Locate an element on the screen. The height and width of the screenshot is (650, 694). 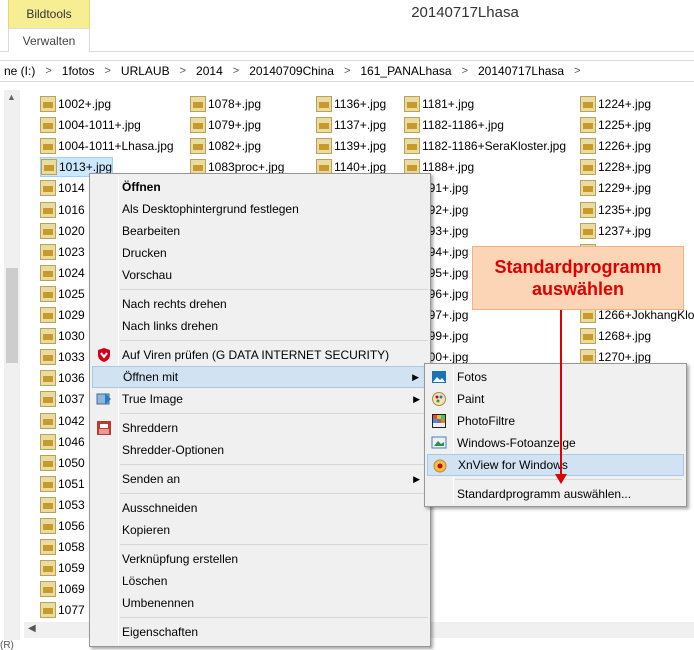
menu-item-shredder-optionen: Shredder-Optionen is located at coordinates (260, 450).